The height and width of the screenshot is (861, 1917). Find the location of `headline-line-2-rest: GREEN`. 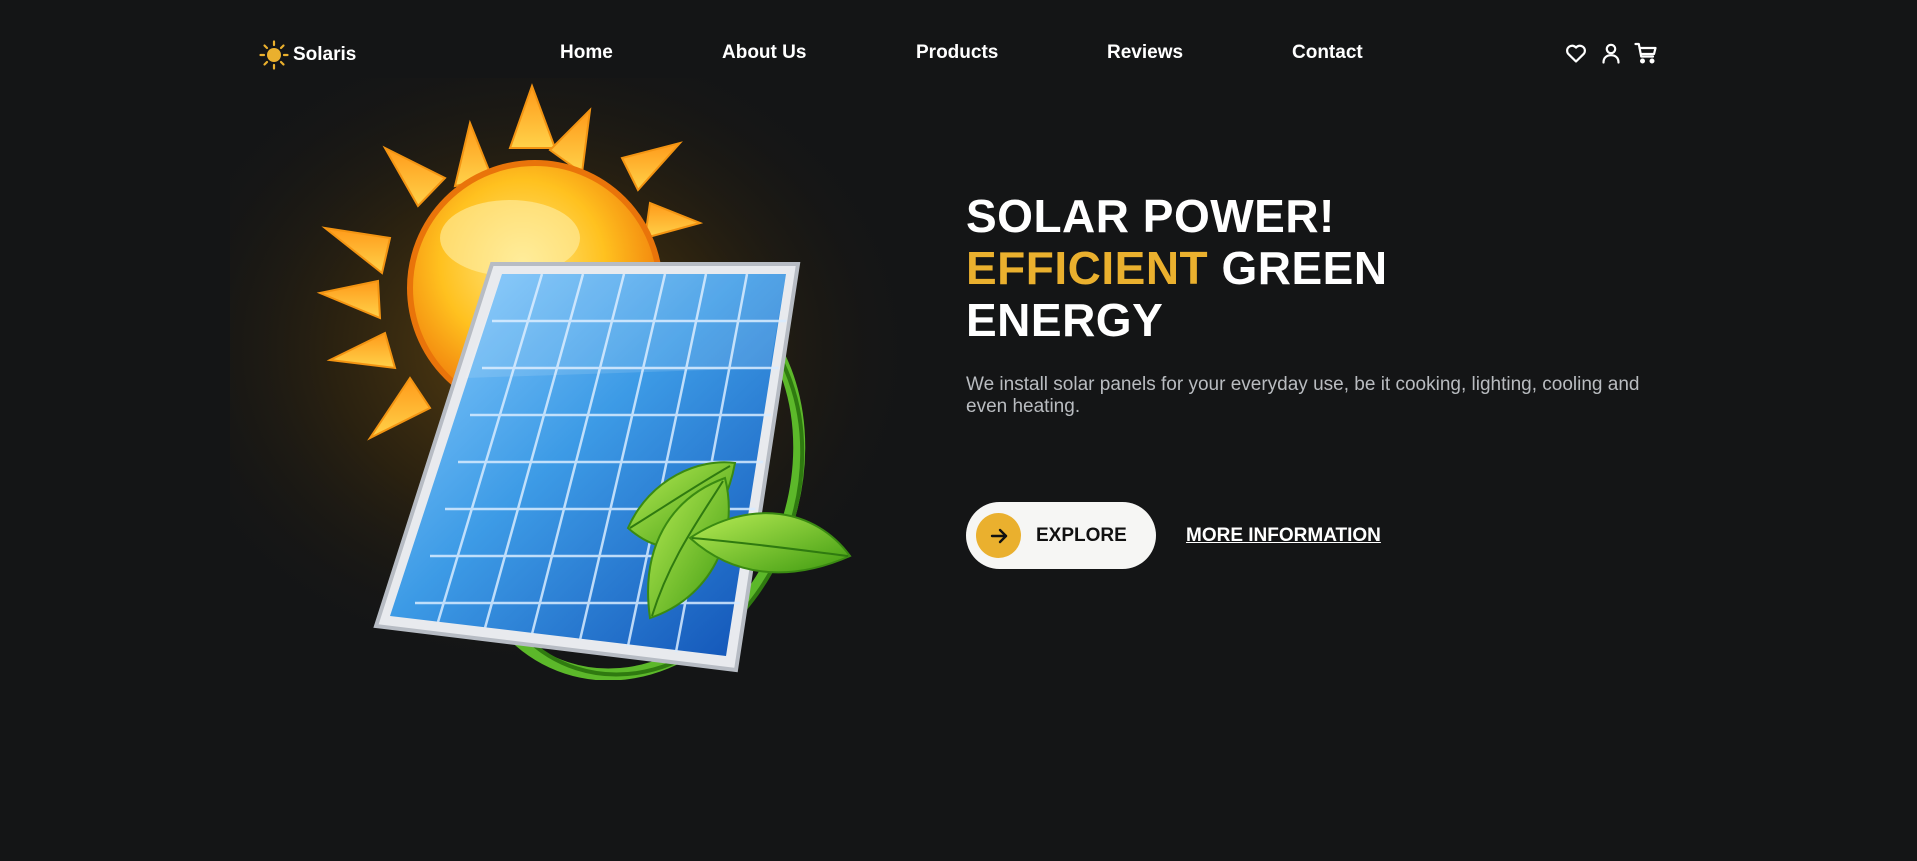

headline-line-2-rest: GREEN is located at coordinates (1298, 268).